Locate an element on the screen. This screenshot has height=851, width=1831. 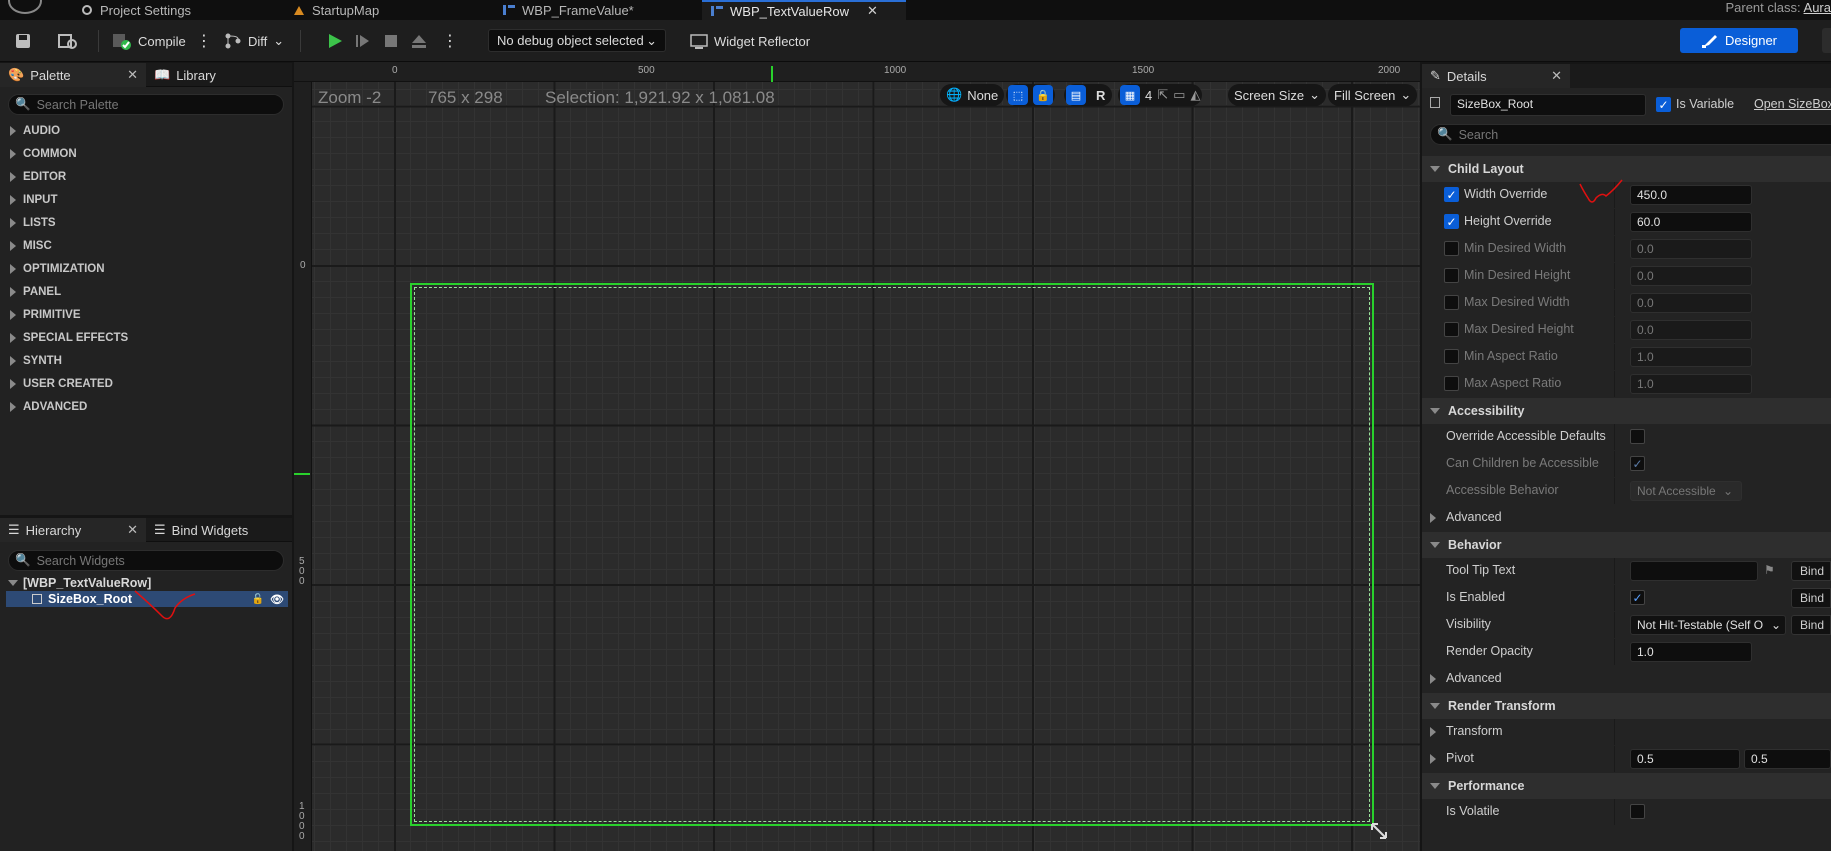
width-override-input: 450.0 is located at coordinates (1691, 195).